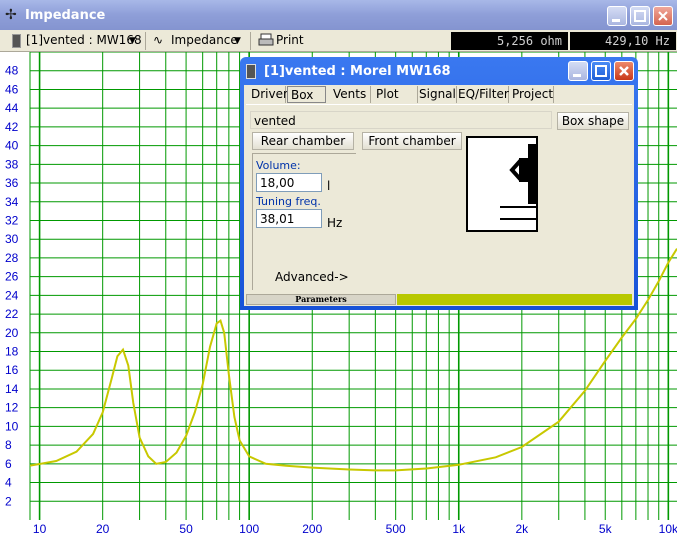  I want to click on y-tick-label: 24, so click(12, 295).